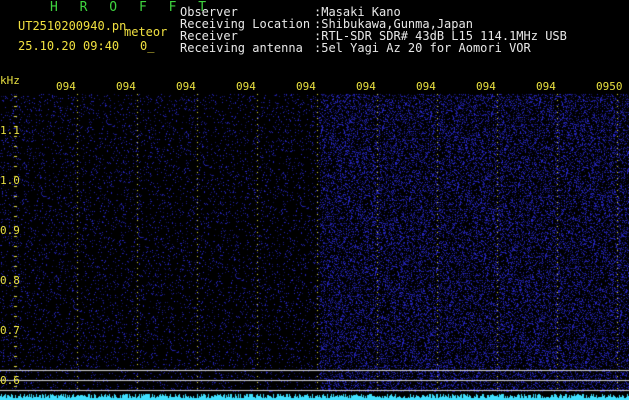 The image size is (629, 400). What do you see at coordinates (422, 48) in the screenshot?
I see `antenna-value: :5el Yagi Az 20 for Aomori VOR` at bounding box center [422, 48].